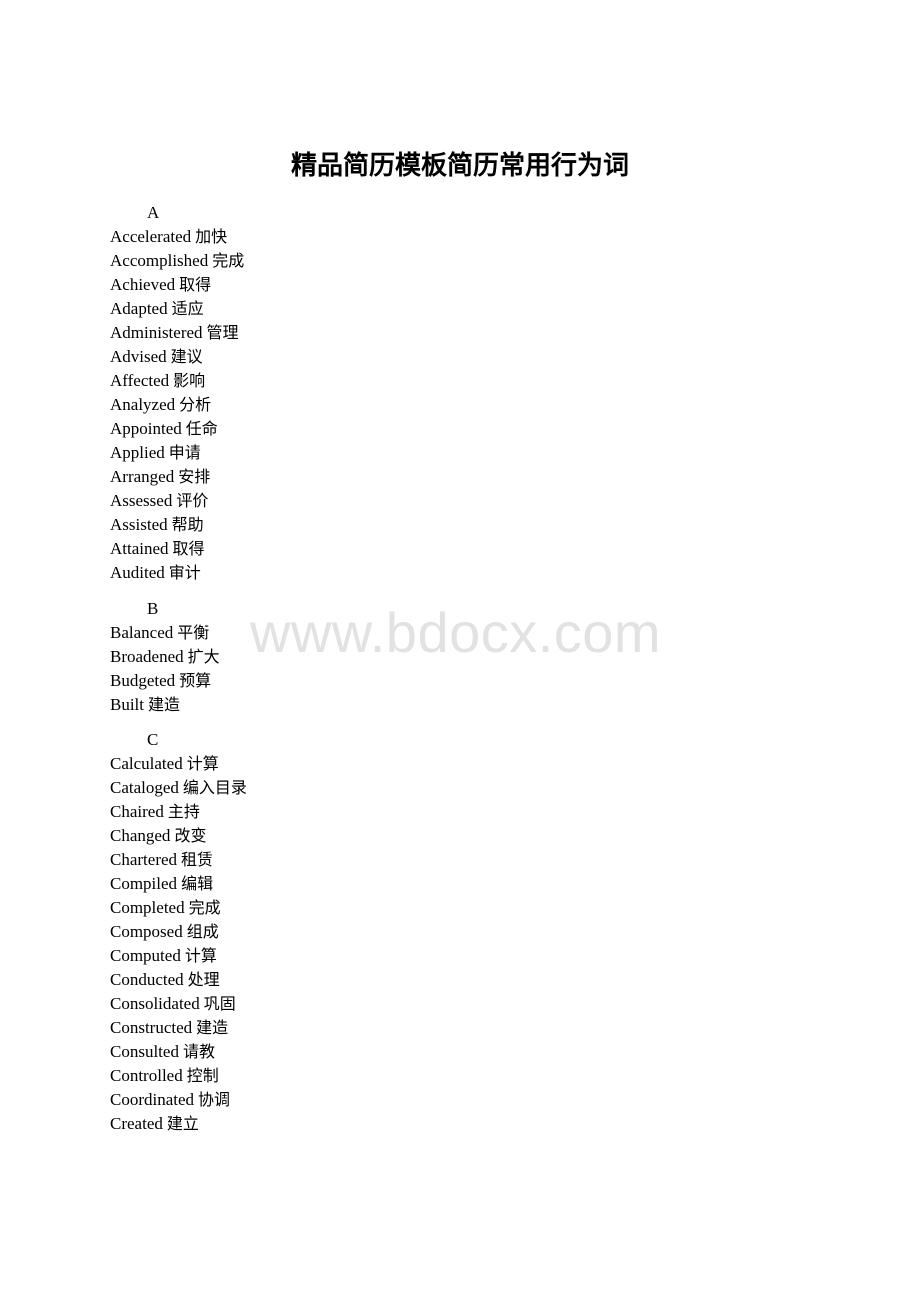 The image size is (920, 1302). I want to click on english-word: Balanced, so click(142, 632).